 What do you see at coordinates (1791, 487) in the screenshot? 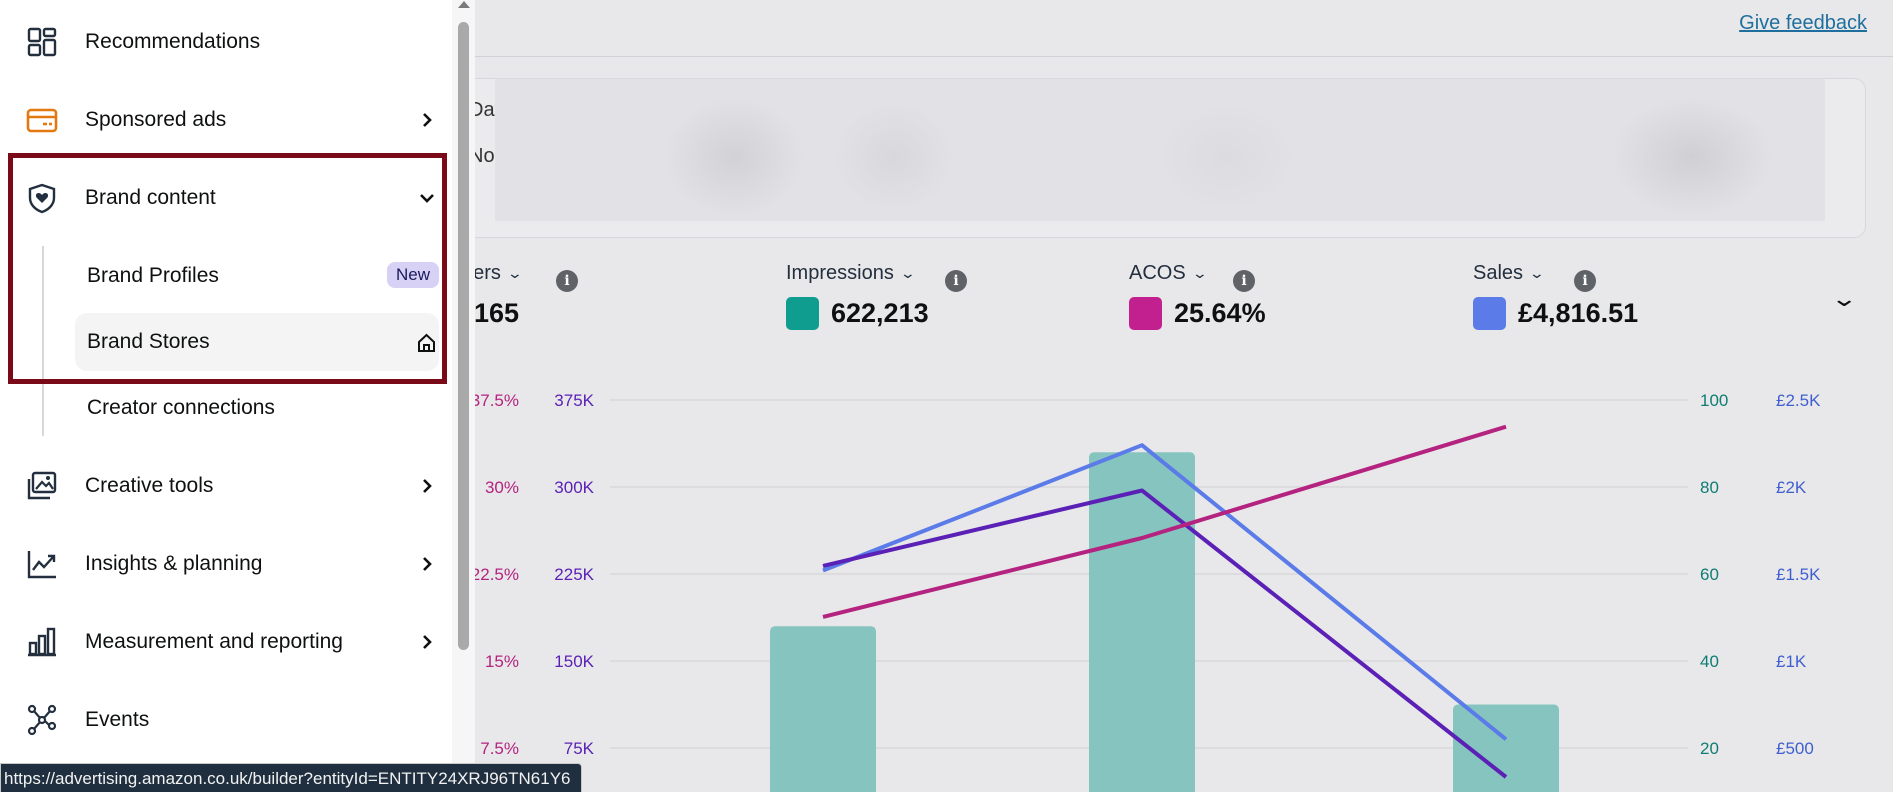
I see `sales-axis-tick-label: £2K` at bounding box center [1791, 487].